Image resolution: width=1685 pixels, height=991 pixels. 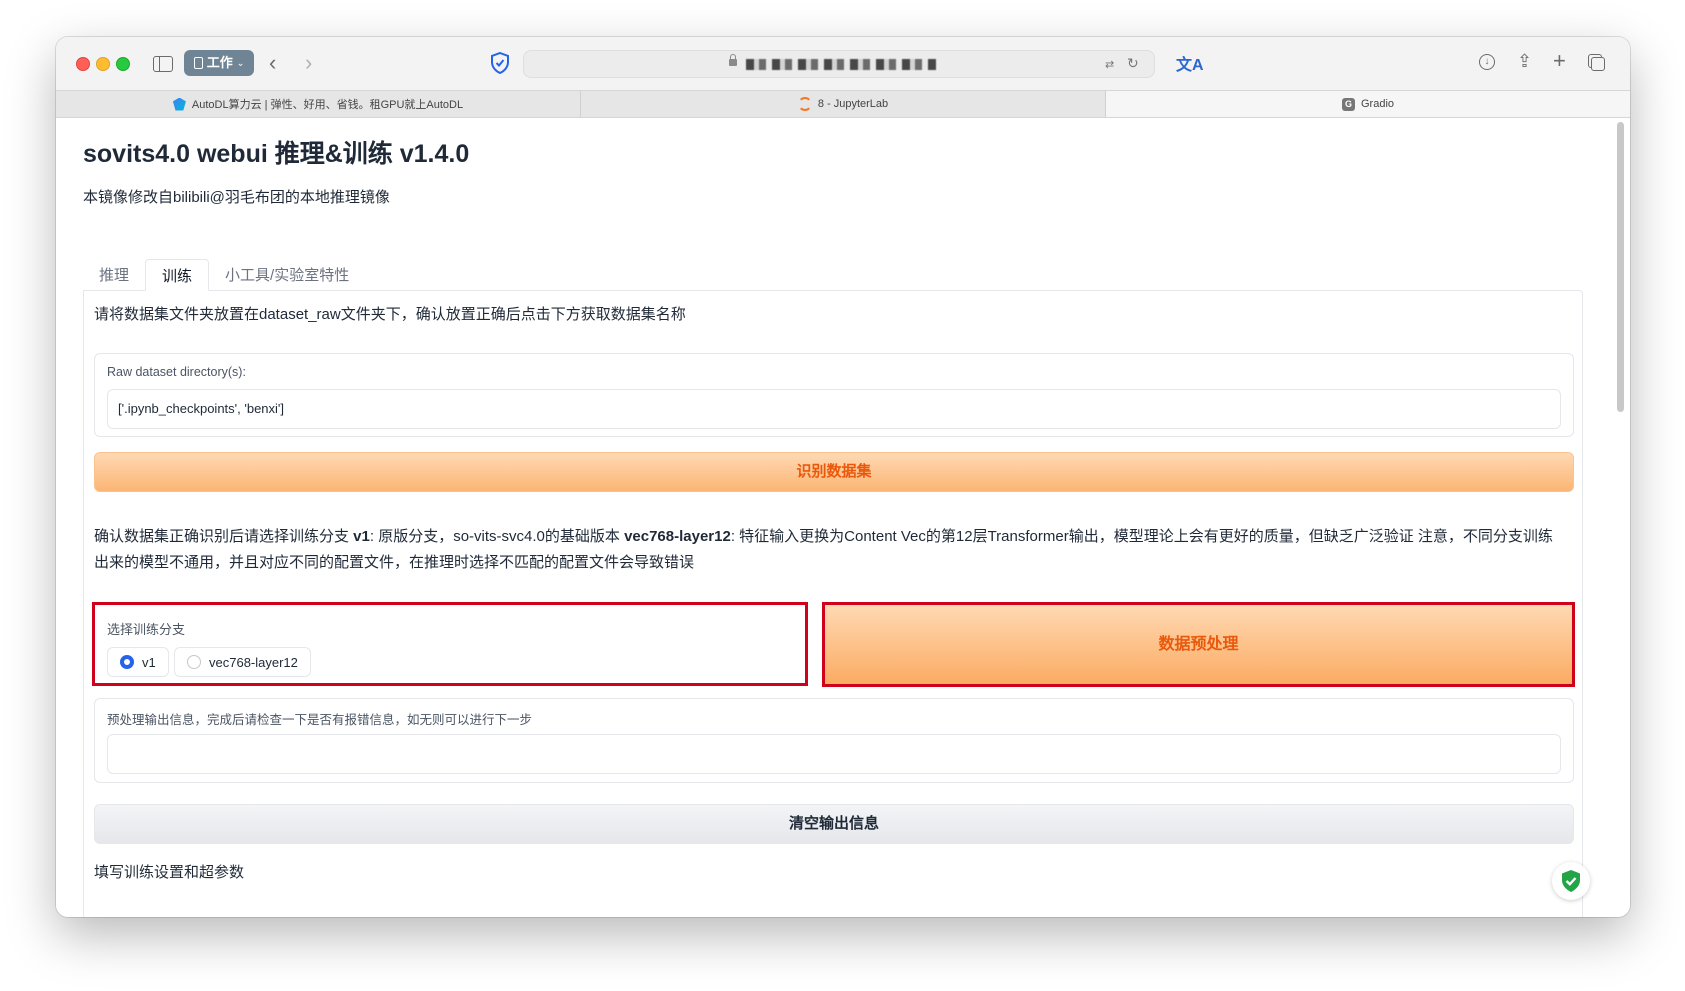 What do you see at coordinates (1524, 61) in the screenshot?
I see `share-icon: ⇪` at bounding box center [1524, 61].